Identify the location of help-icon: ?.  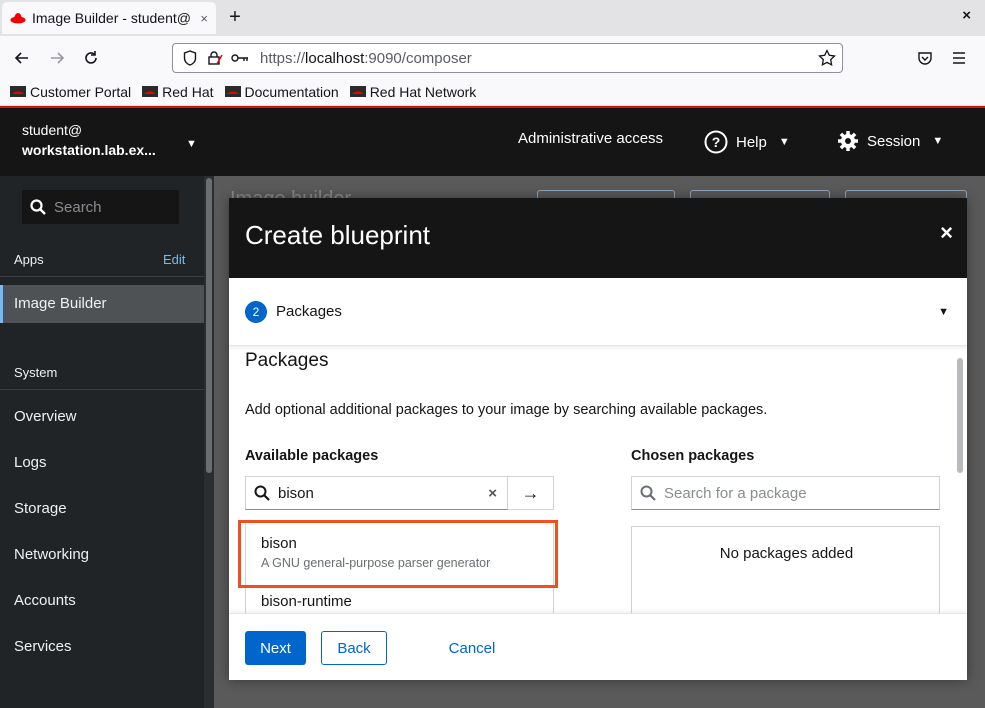
(716, 142).